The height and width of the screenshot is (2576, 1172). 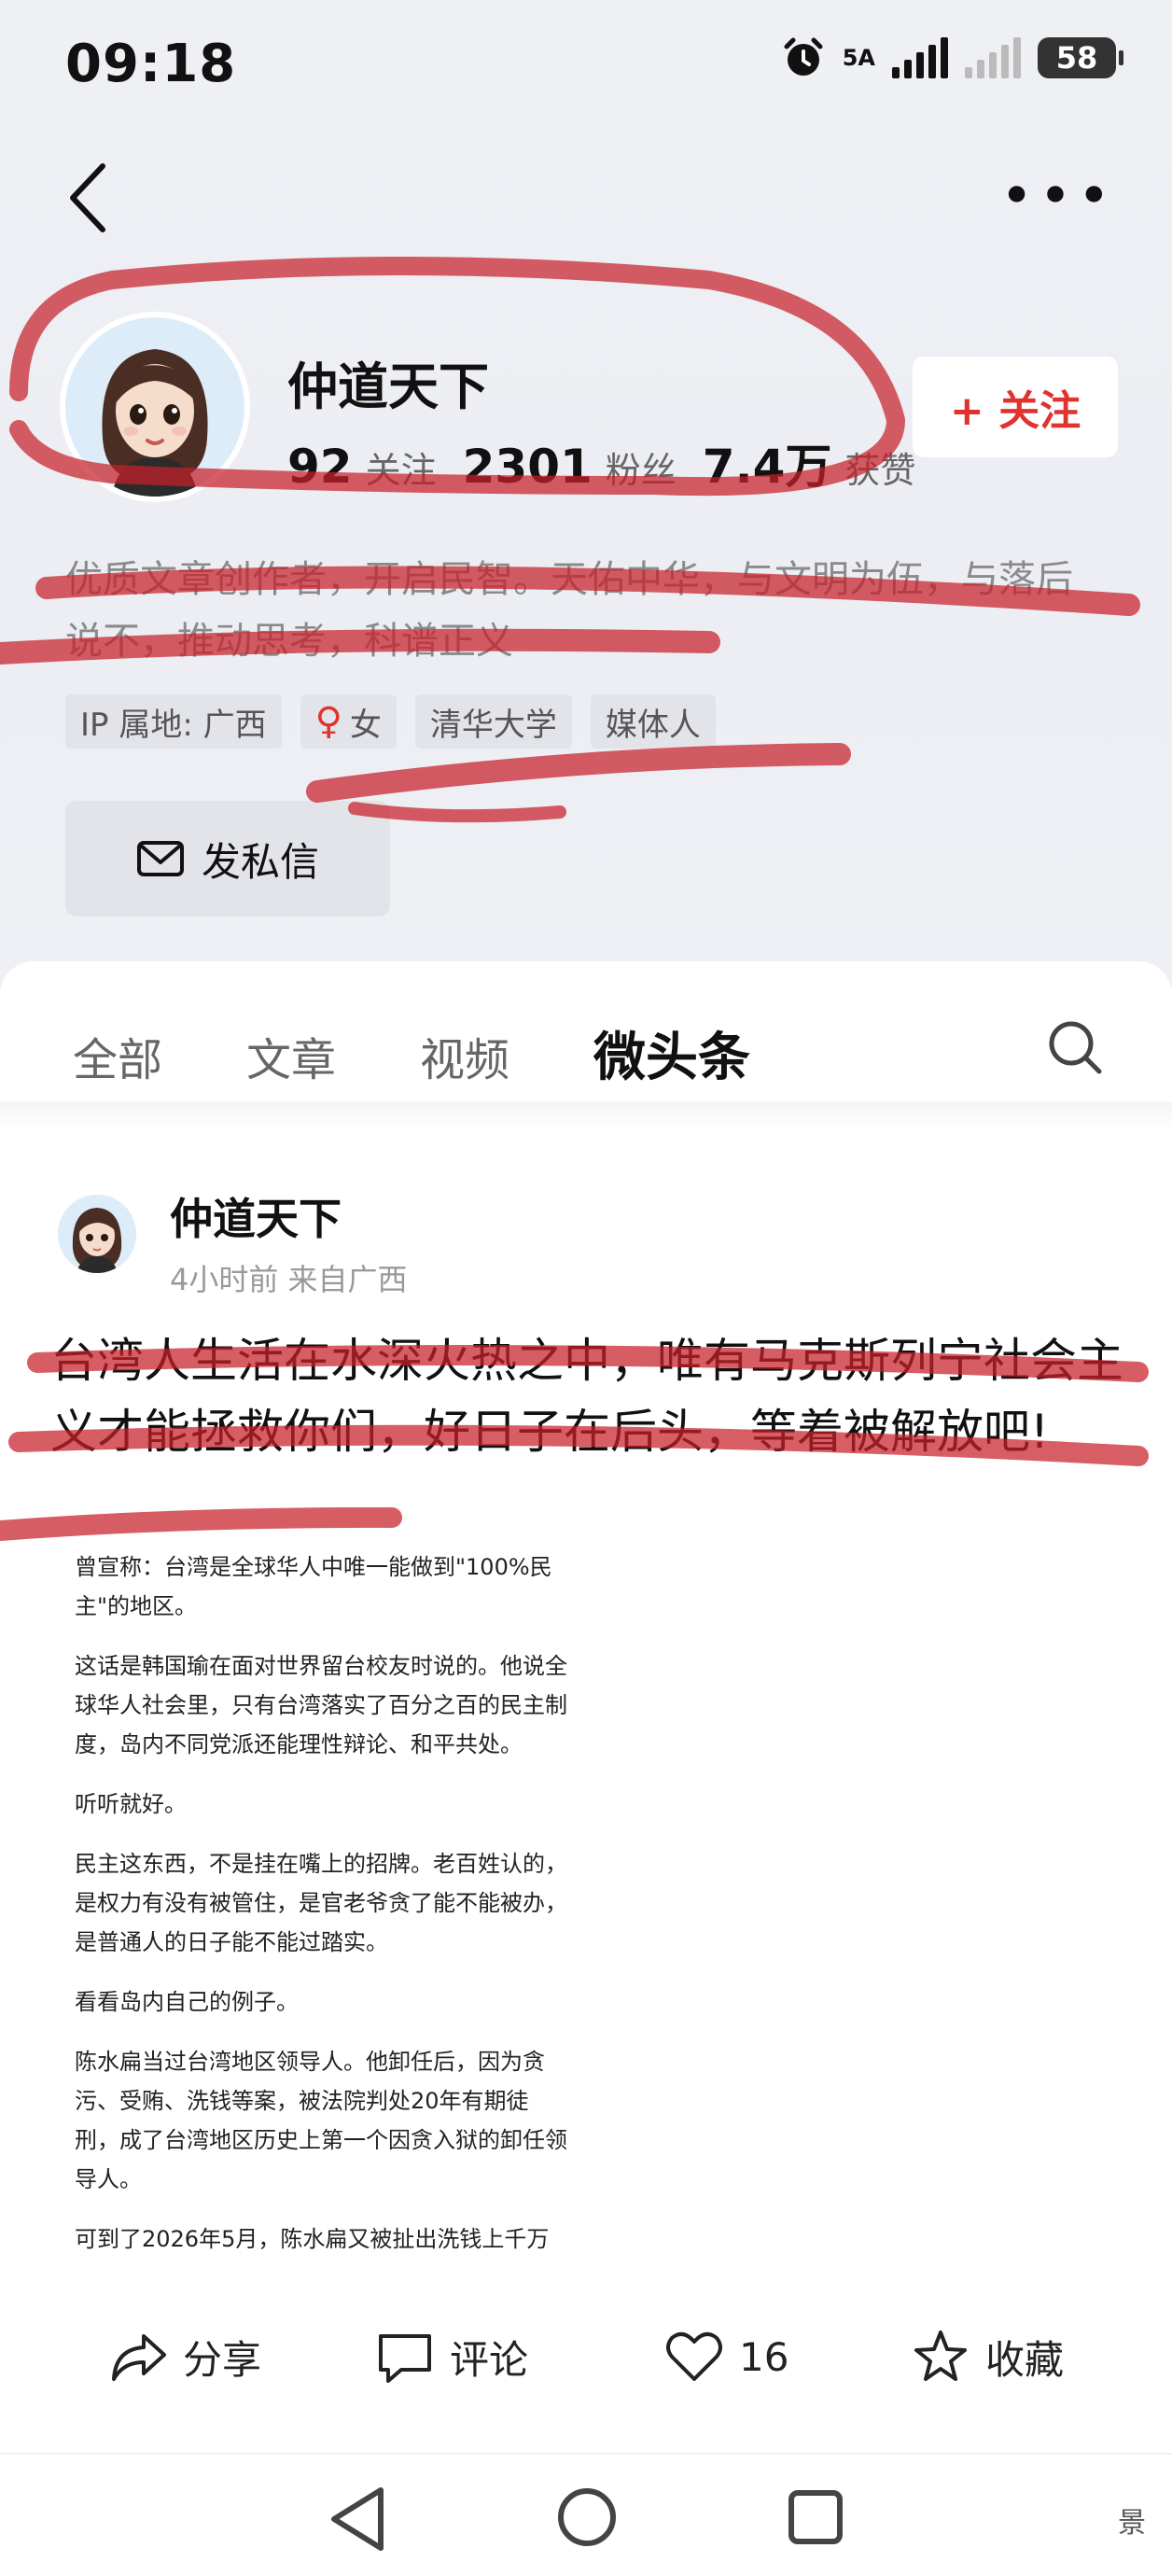 I want to click on post-avatar-illustration, so click(x=97, y=1234).